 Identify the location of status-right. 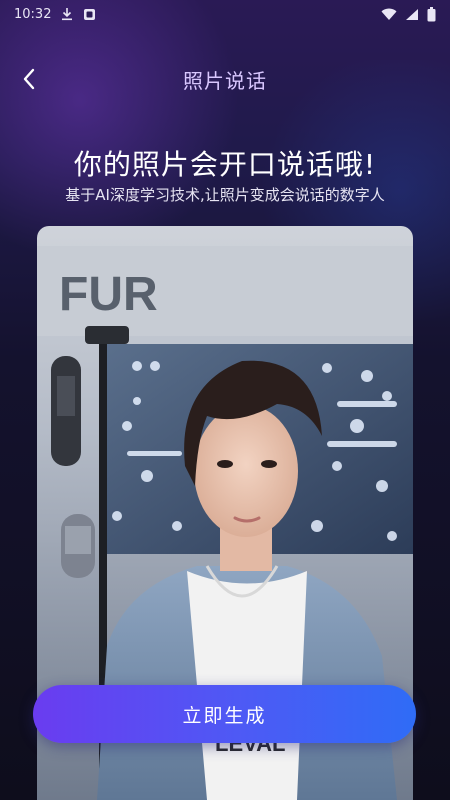
(408, 14).